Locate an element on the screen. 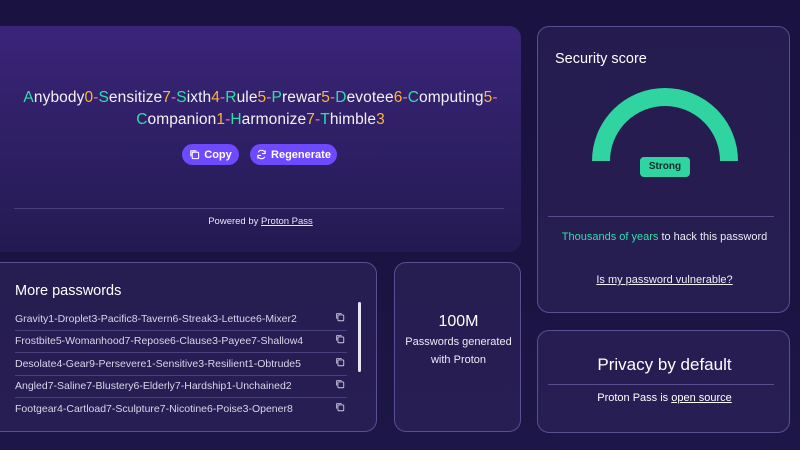 The height and width of the screenshot is (450, 800). powered-by: Powered by Proton Pass is located at coordinates (260, 221).